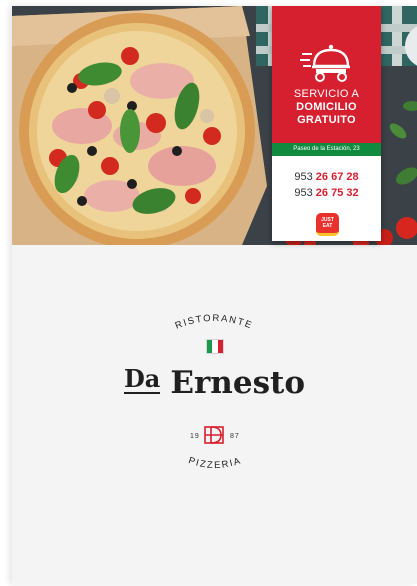  I want to click on pizzeria-label: PIZZERIA, so click(214, 463).